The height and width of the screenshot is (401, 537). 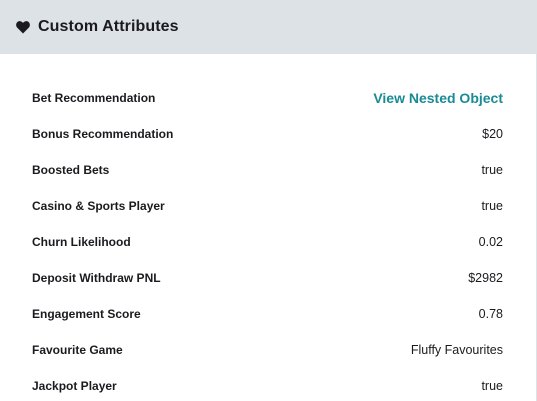 I want to click on attribute-row-bonus-recommendation: Bonus Recommendation $20, so click(x=268, y=134).